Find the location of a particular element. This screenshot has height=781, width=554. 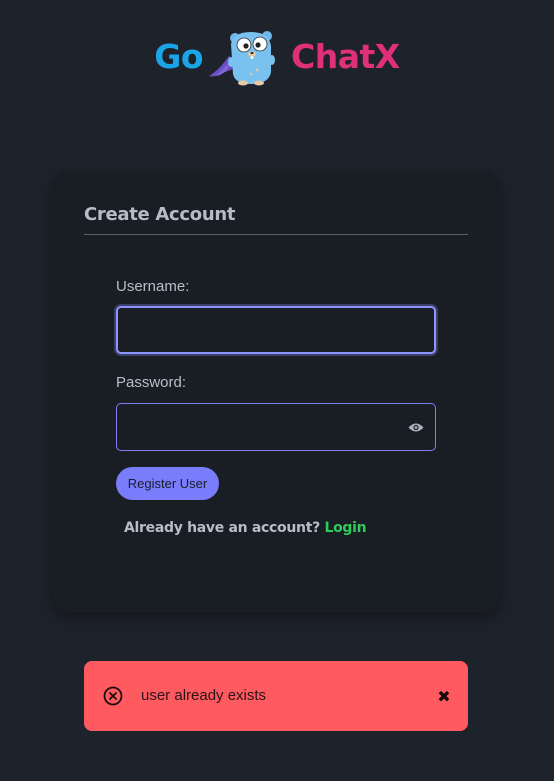

username-input is located at coordinates (276, 330).